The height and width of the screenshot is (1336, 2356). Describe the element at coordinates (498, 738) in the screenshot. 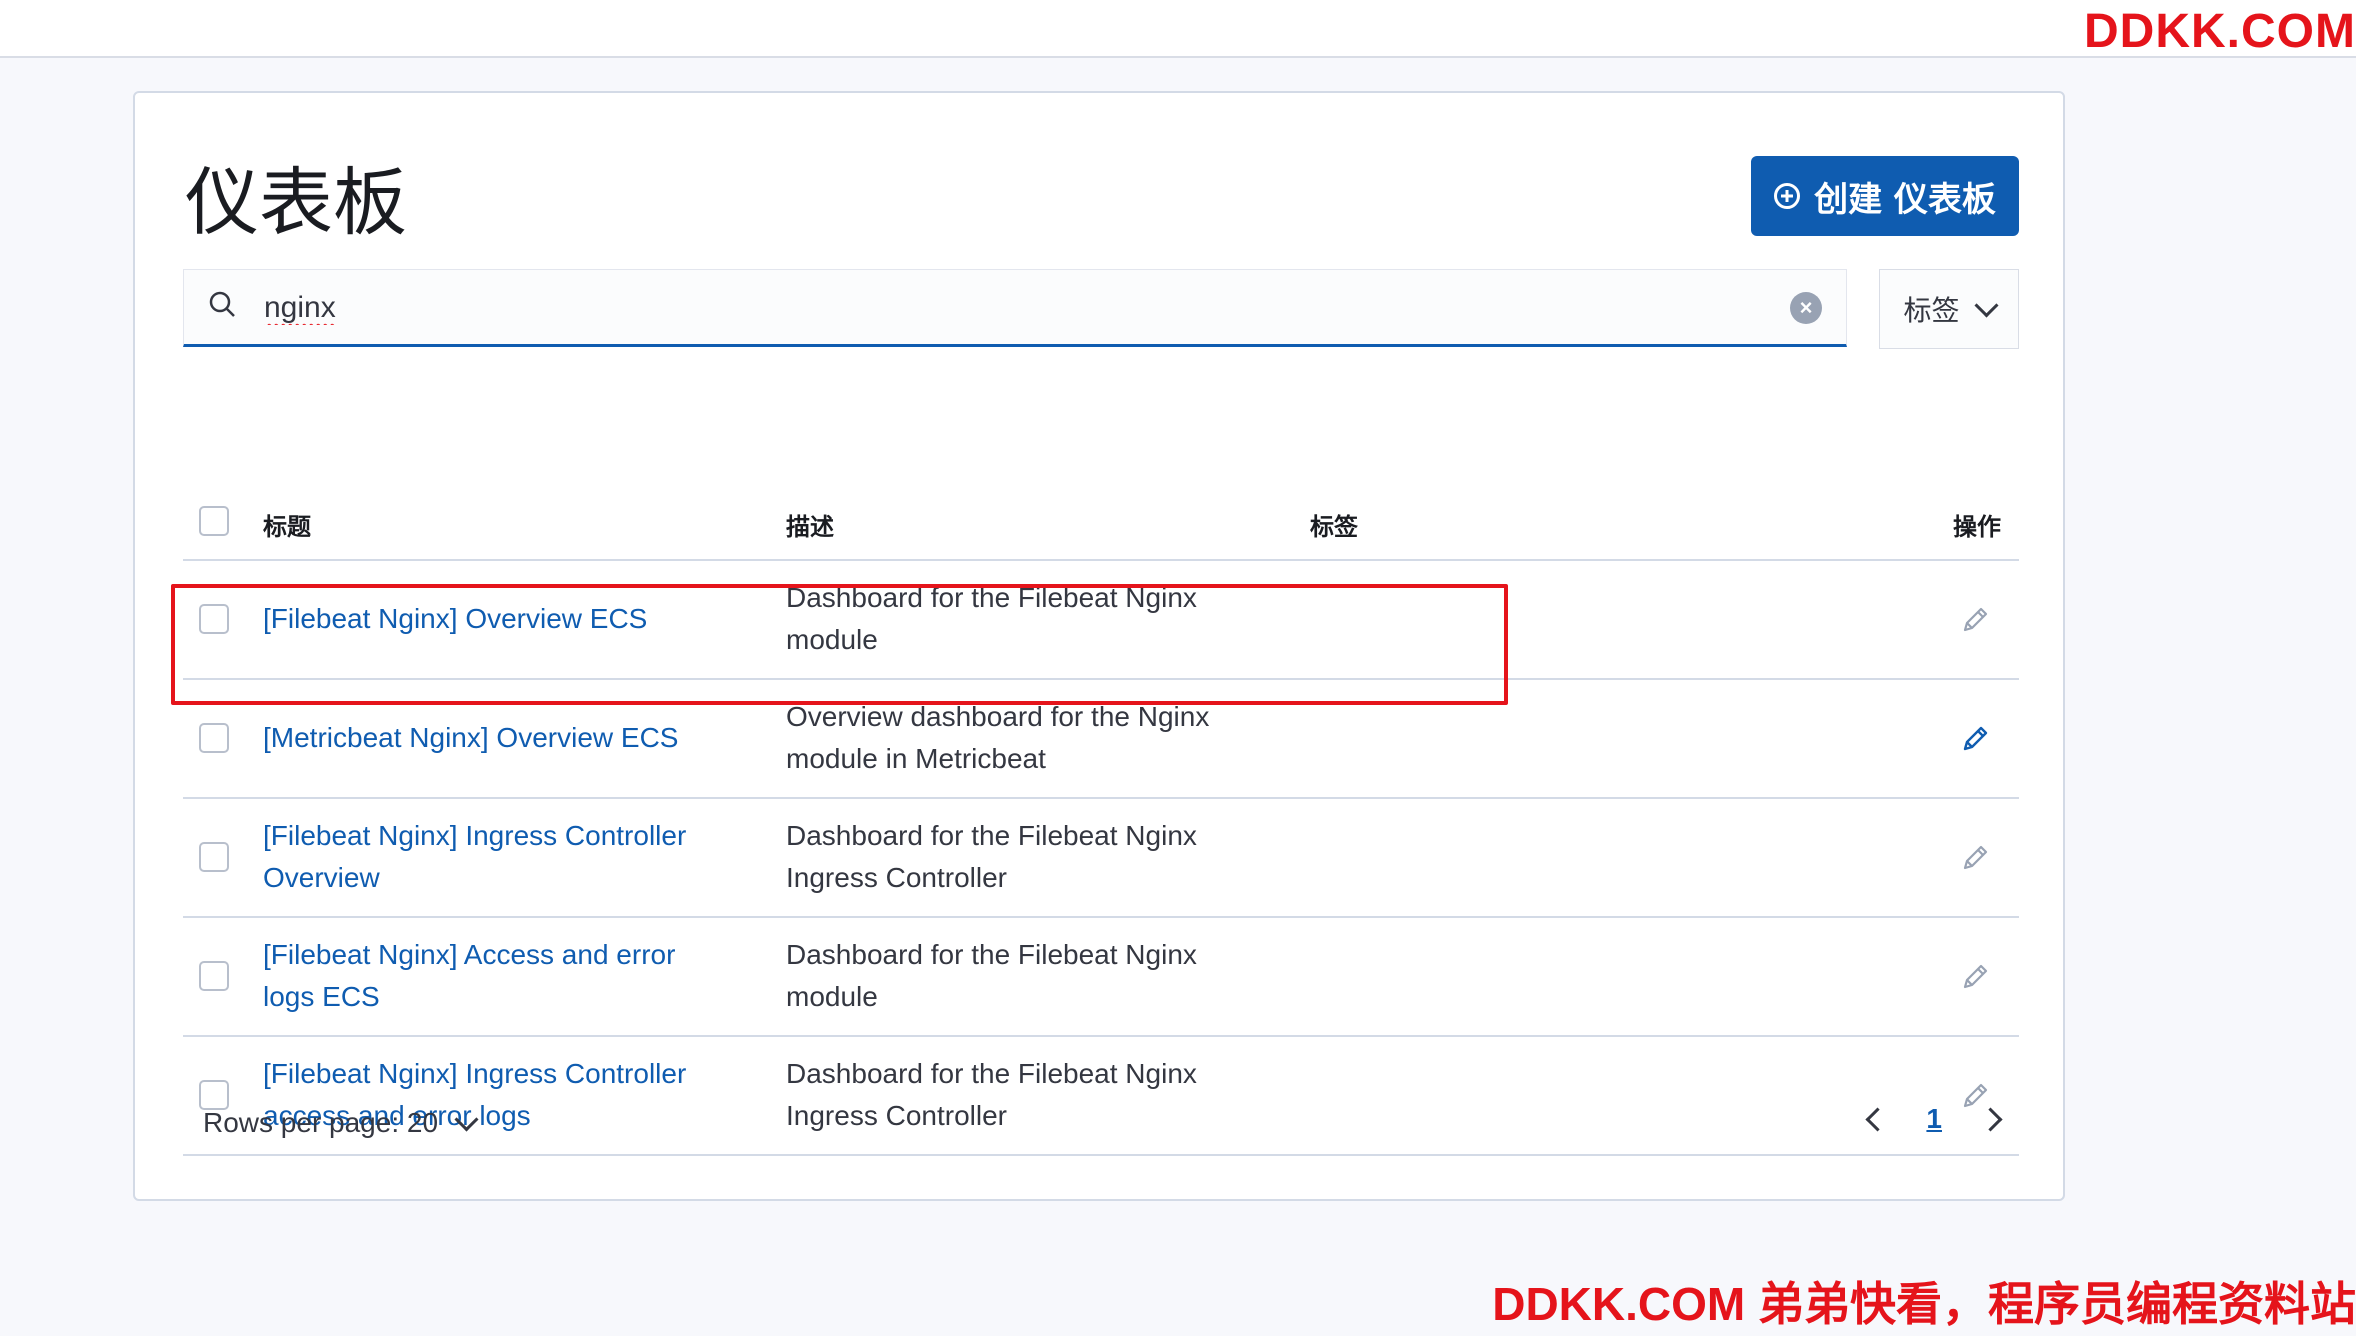

I see `dashboard-title-link: [Metricbeat Nginx] Overview ECS` at that location.